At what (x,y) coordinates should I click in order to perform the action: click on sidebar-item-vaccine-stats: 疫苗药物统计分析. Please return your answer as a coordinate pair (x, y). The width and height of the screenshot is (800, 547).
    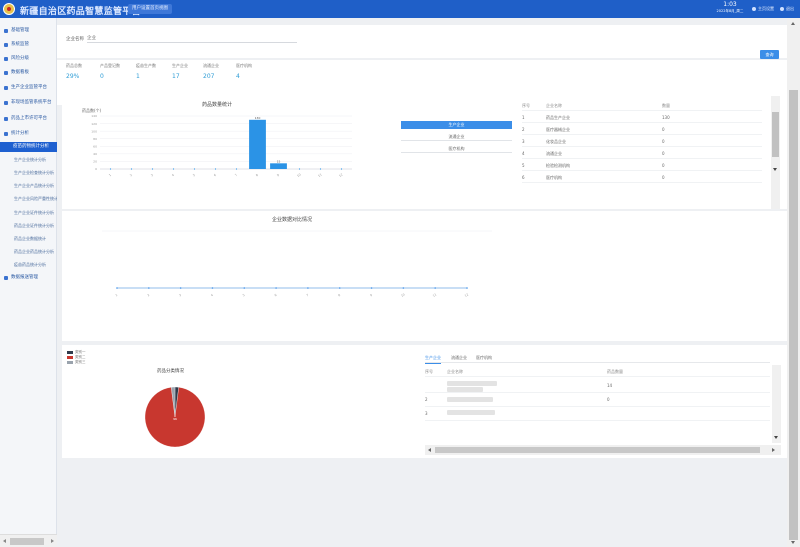
    Looking at the image, I should click on (28, 147).